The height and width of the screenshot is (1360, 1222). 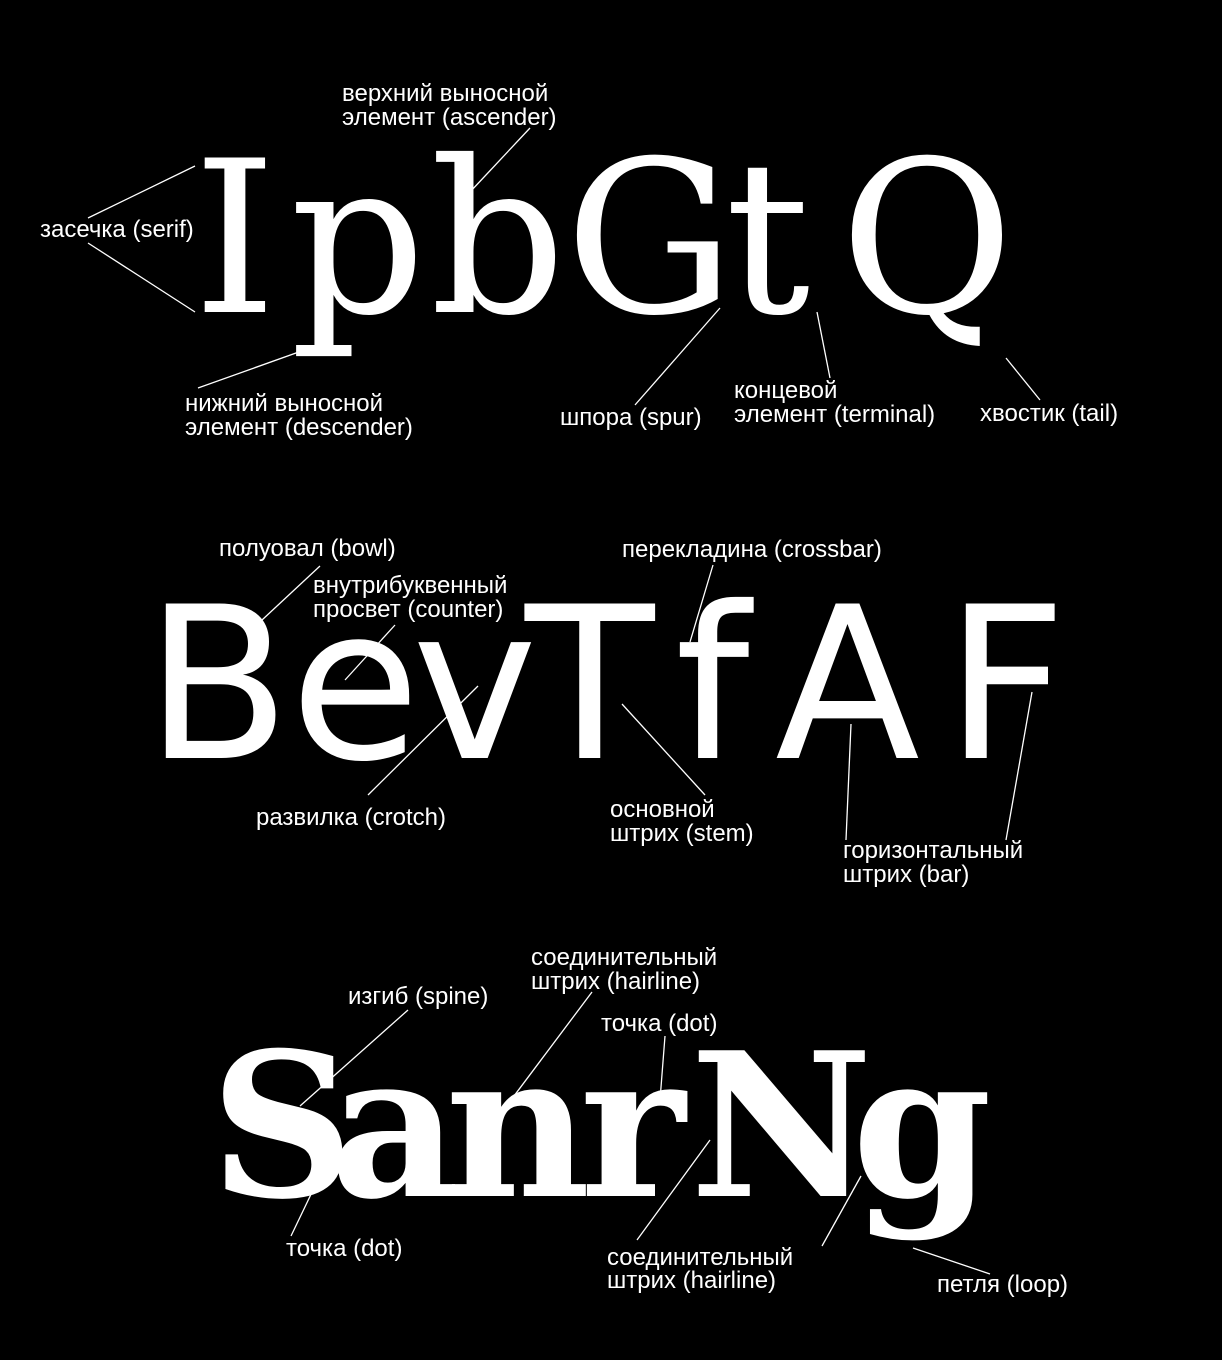 What do you see at coordinates (1006, 684) in the screenshot?
I see `letter-F: F` at bounding box center [1006, 684].